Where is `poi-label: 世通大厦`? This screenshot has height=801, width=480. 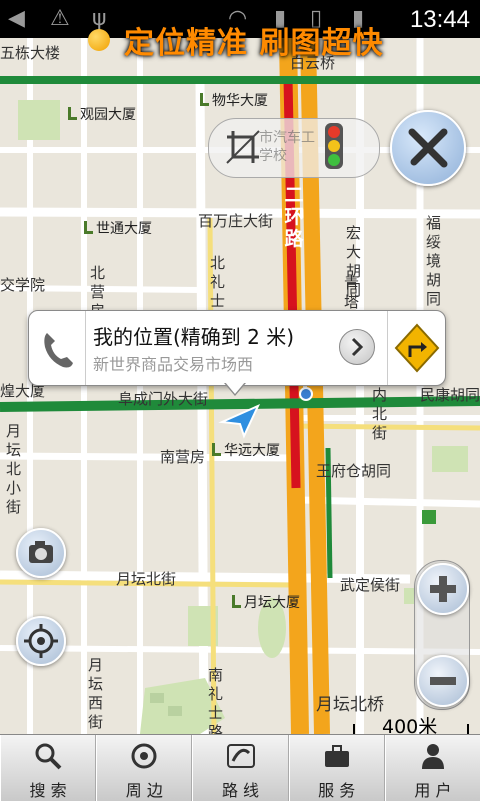
poi-label: 世通大厦 is located at coordinates (118, 228).